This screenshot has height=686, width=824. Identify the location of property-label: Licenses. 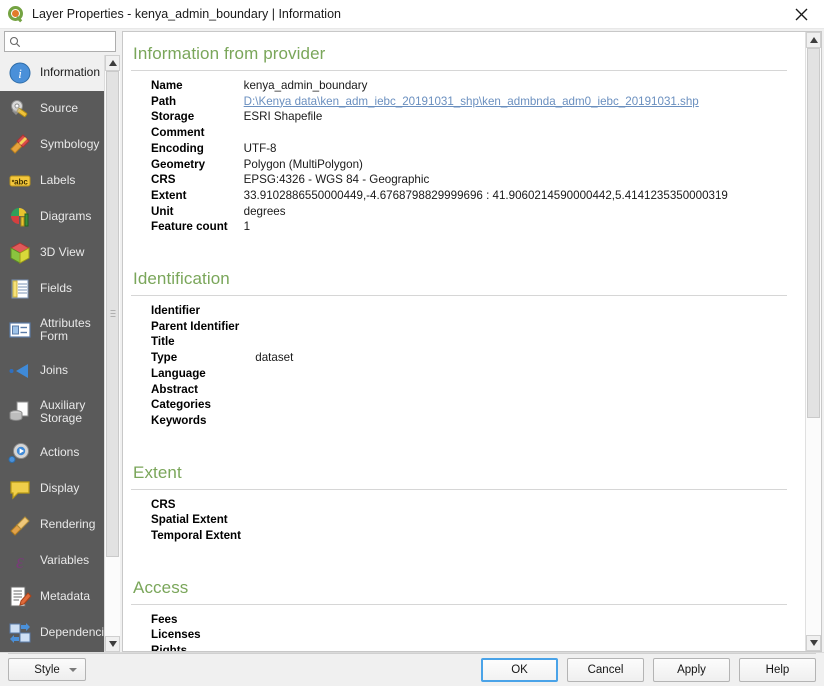
(176, 635).